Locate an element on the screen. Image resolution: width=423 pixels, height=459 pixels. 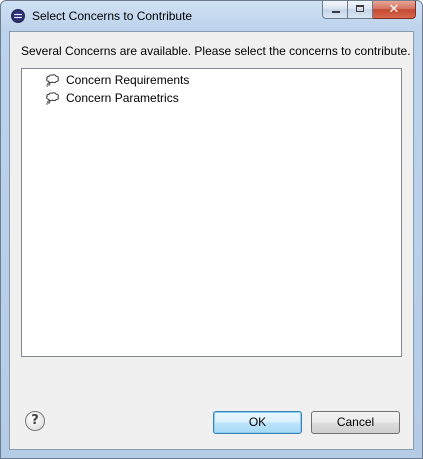
tree-item-concern-requirements: Concern Requirements is located at coordinates (117, 80).